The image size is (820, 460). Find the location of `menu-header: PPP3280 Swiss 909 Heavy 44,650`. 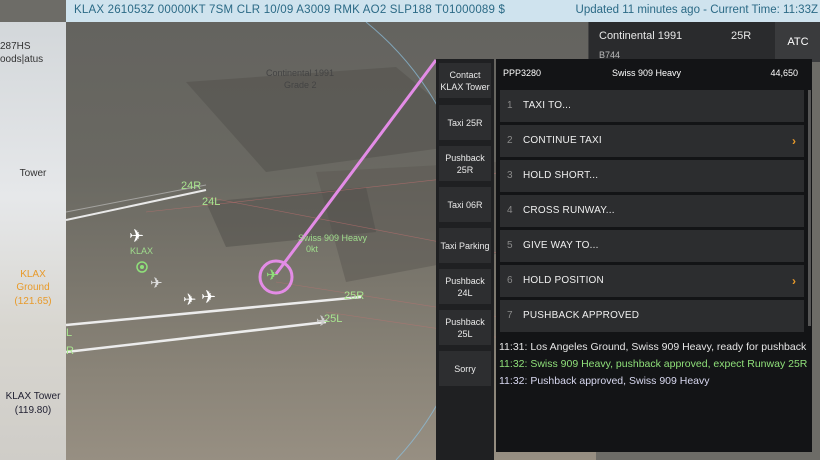

menu-header: PPP3280 Swiss 909 Heavy 44,650 is located at coordinates (654, 73).